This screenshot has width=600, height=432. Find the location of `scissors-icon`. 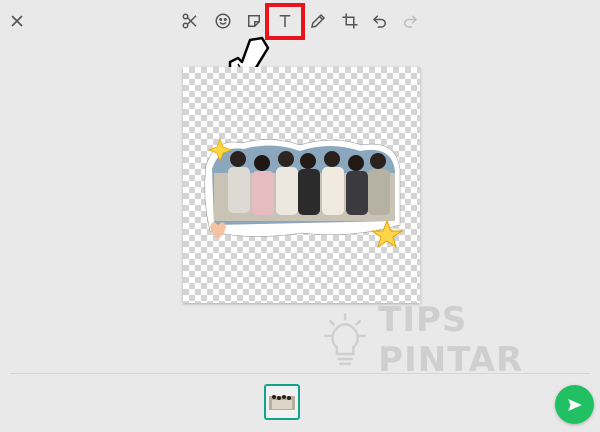

scissors-icon is located at coordinates (190, 21).